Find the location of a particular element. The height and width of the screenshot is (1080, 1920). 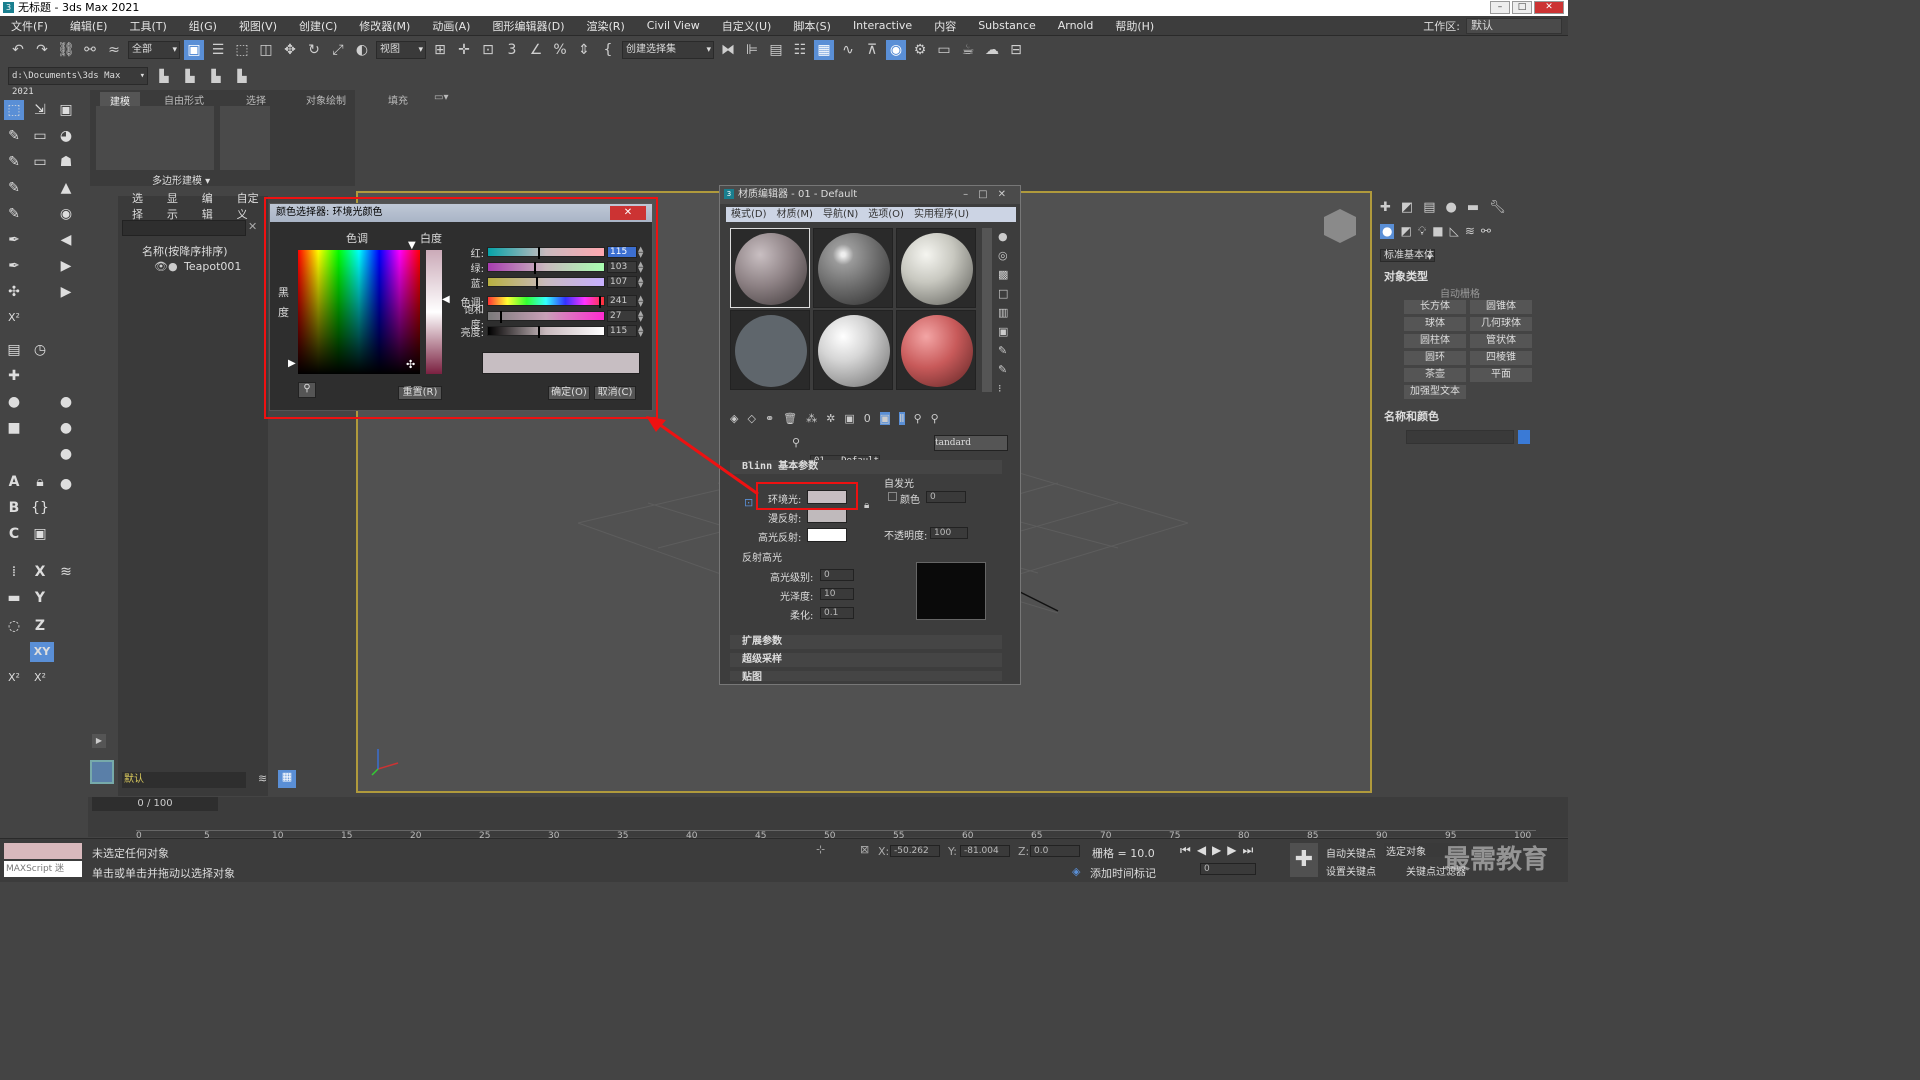

scene-tab-select: 选择 is located at coordinates (142, 206).